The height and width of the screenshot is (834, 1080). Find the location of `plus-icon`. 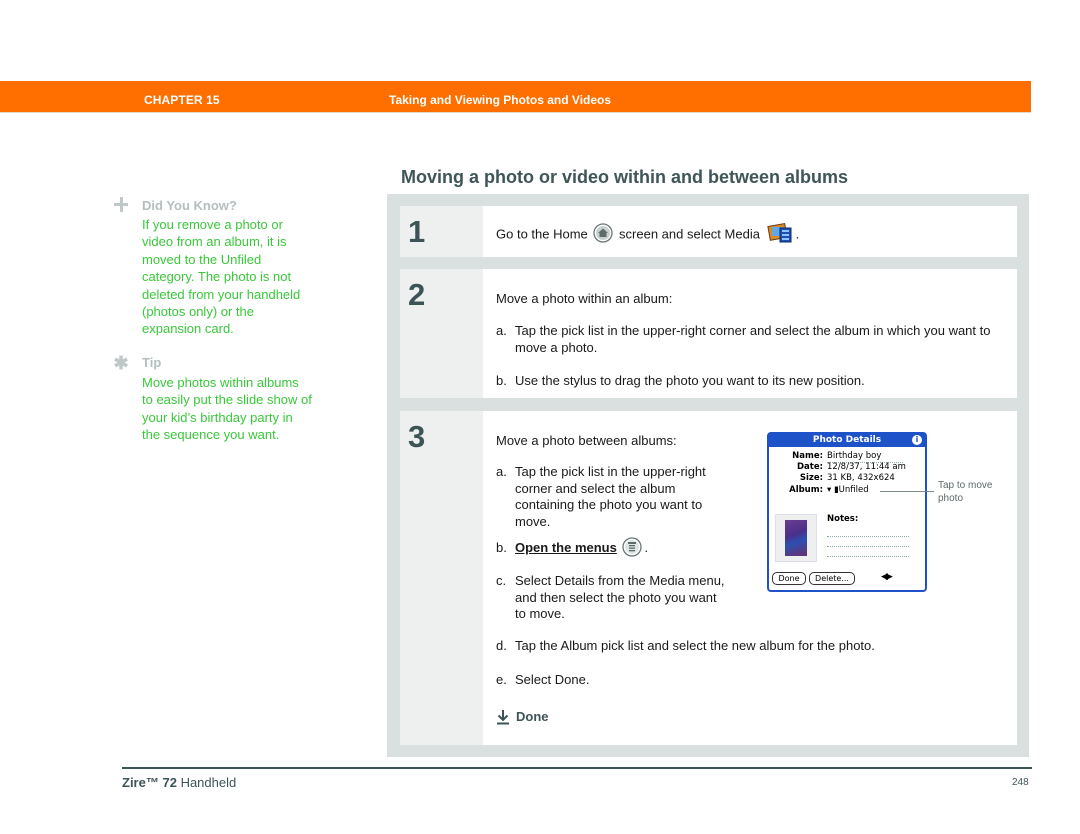

plus-icon is located at coordinates (121, 205).